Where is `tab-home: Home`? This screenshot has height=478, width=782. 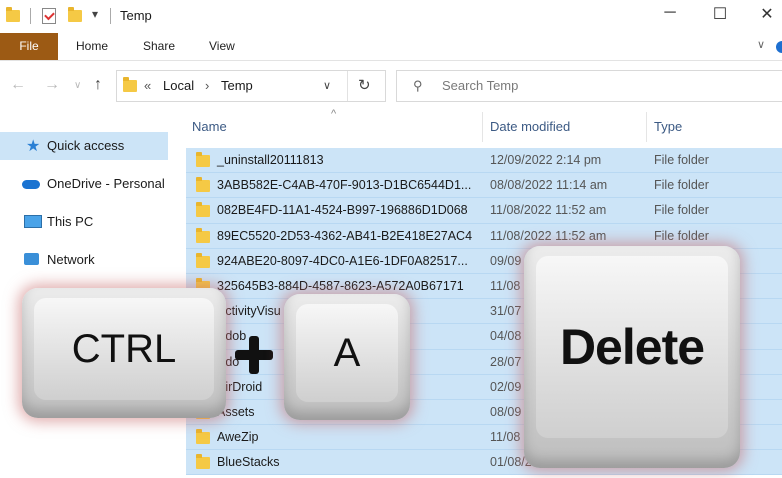
tab-home: Home is located at coordinates (92, 46).